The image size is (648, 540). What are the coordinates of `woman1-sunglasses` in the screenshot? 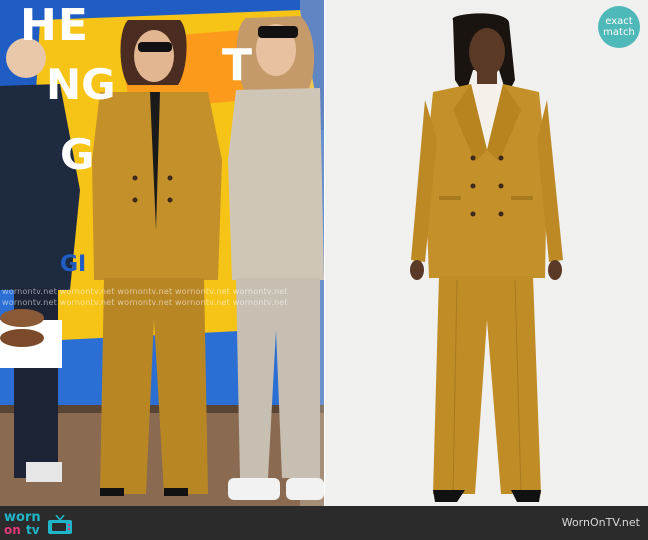 It's located at (155, 47).